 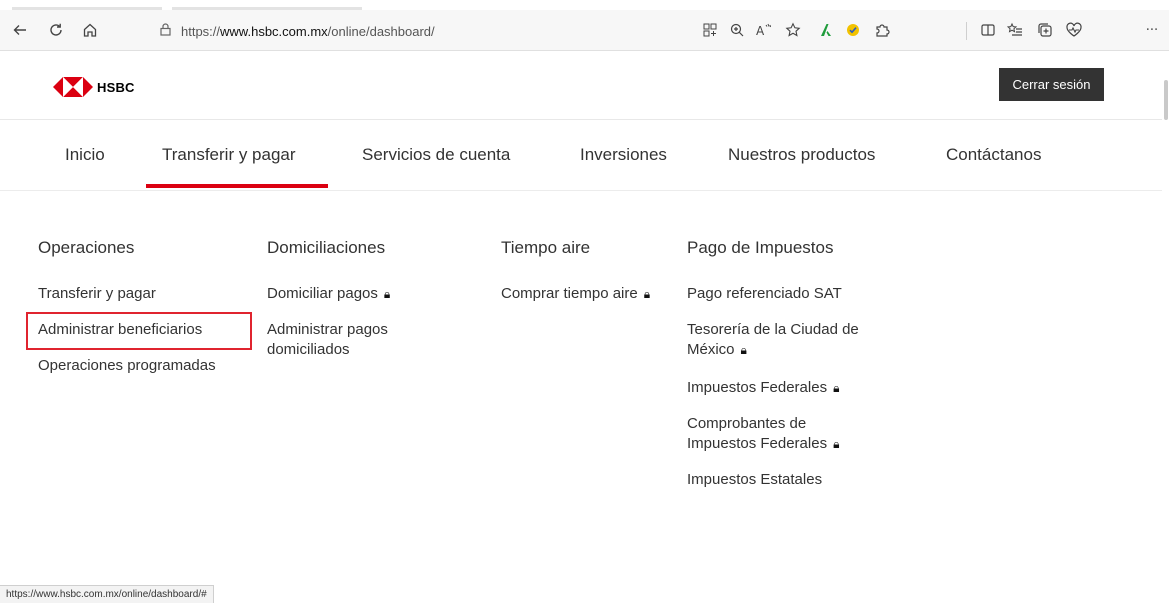 I want to click on refresh-icon, so click(x=56, y=30).